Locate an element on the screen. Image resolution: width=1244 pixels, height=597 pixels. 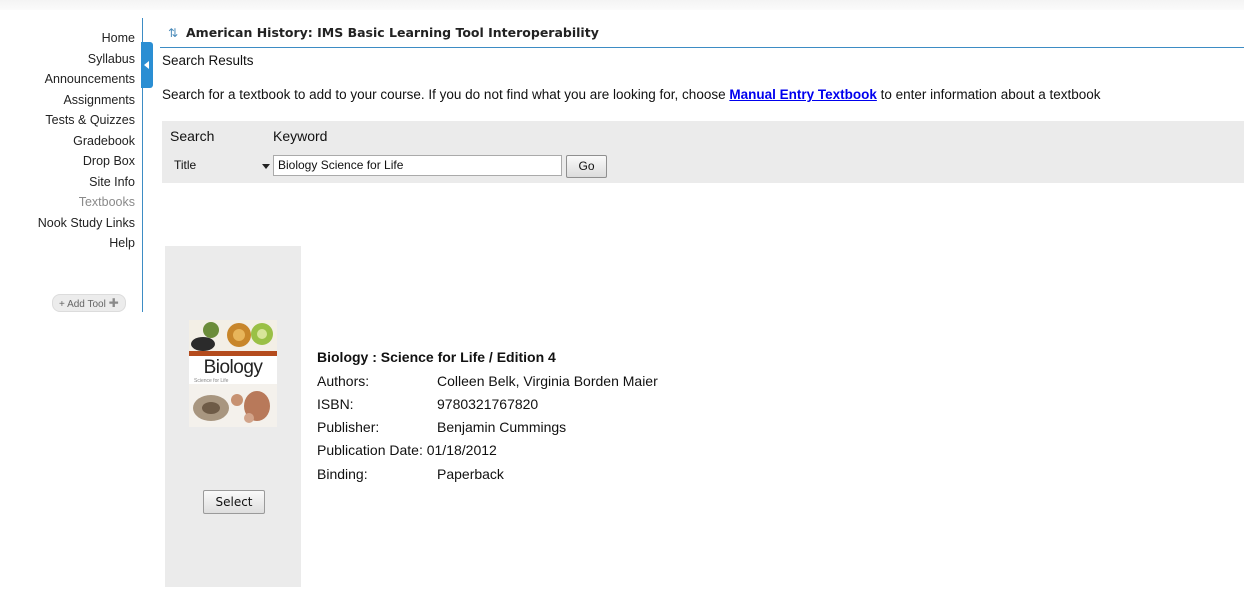
book-cover-image: Biology Science for Life is located at coordinates (233, 373).